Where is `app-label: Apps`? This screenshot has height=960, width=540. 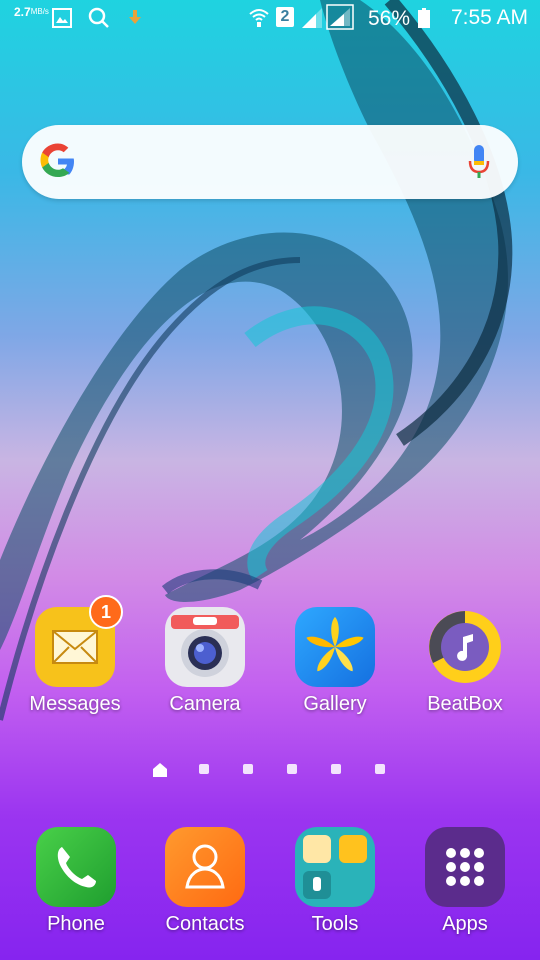 app-label: Apps is located at coordinates (465, 924).